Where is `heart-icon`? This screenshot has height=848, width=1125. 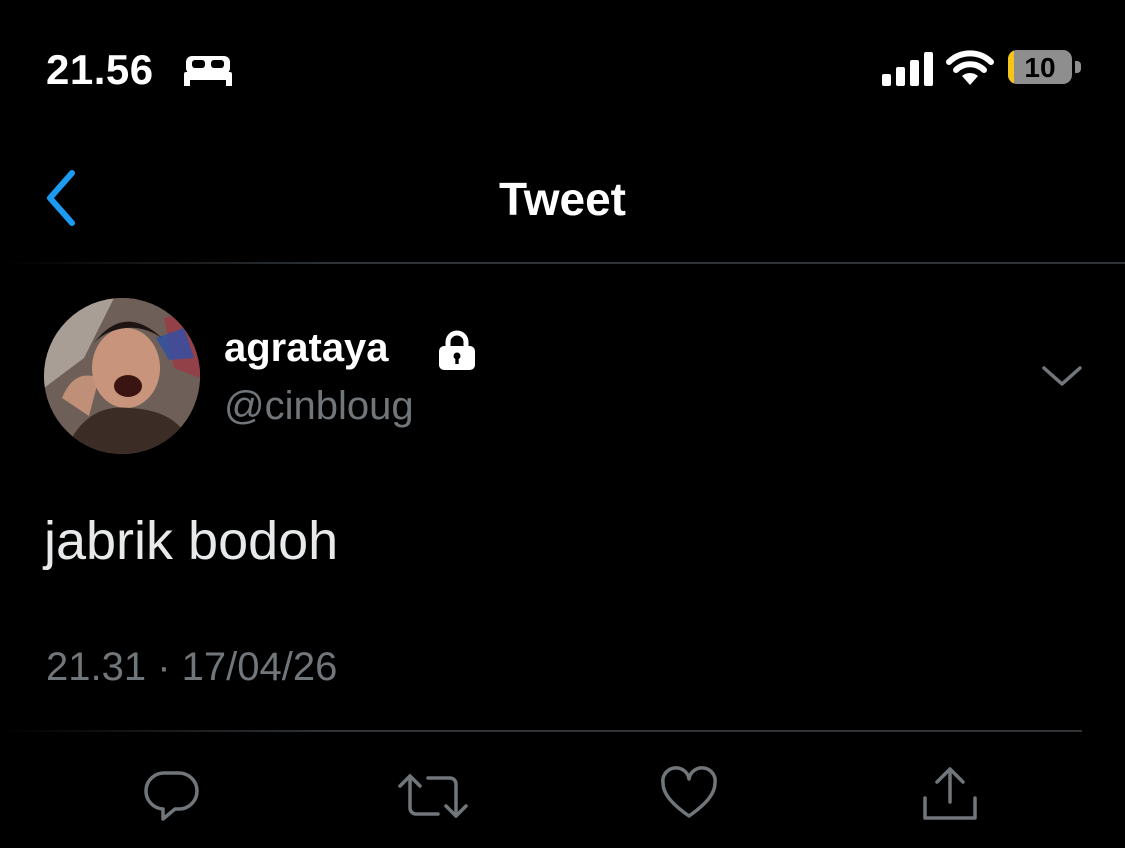
heart-icon is located at coordinates (689, 792).